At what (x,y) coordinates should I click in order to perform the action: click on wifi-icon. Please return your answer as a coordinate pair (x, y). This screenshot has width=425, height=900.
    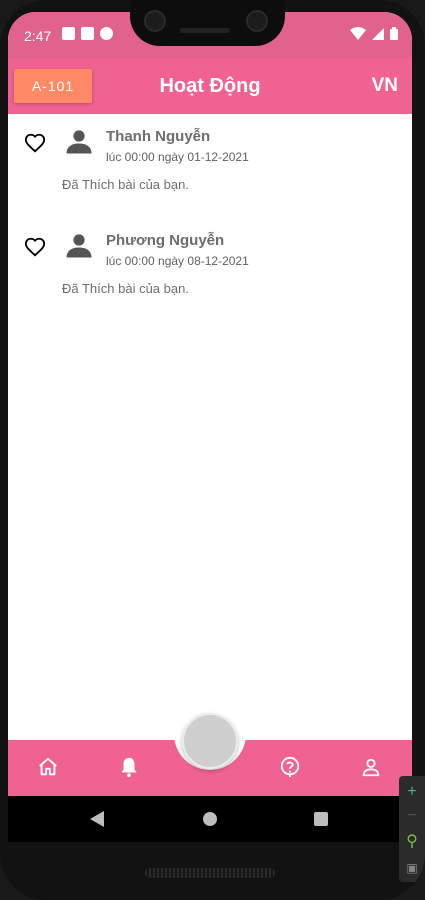
    Looking at the image, I should click on (358, 33).